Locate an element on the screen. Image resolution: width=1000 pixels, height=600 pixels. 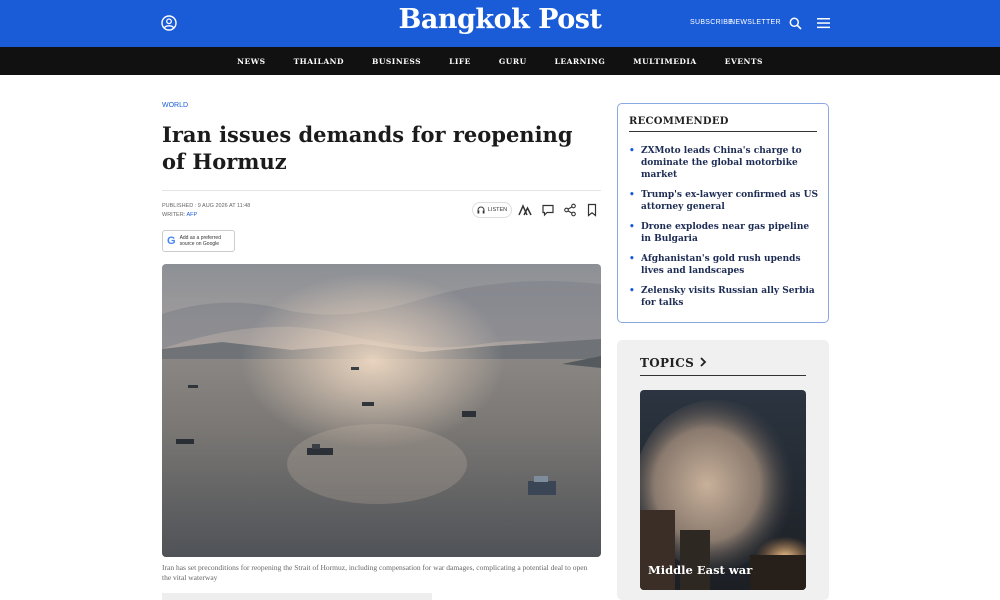
recommended-rule is located at coordinates (723, 131).